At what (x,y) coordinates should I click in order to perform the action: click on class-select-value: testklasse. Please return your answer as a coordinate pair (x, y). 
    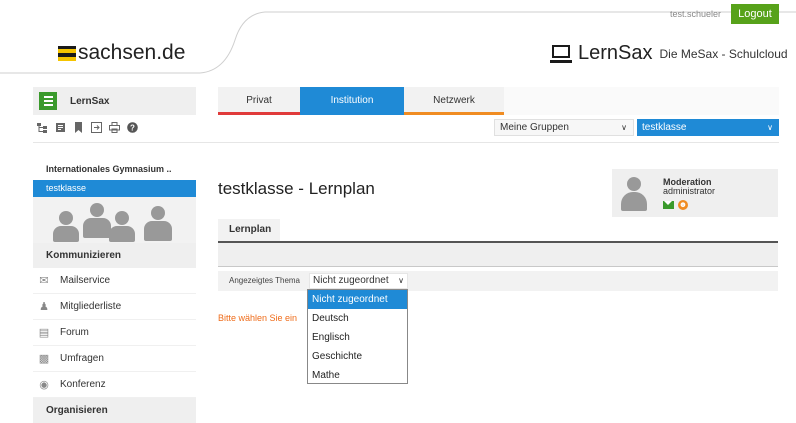
    Looking at the image, I should click on (664, 127).